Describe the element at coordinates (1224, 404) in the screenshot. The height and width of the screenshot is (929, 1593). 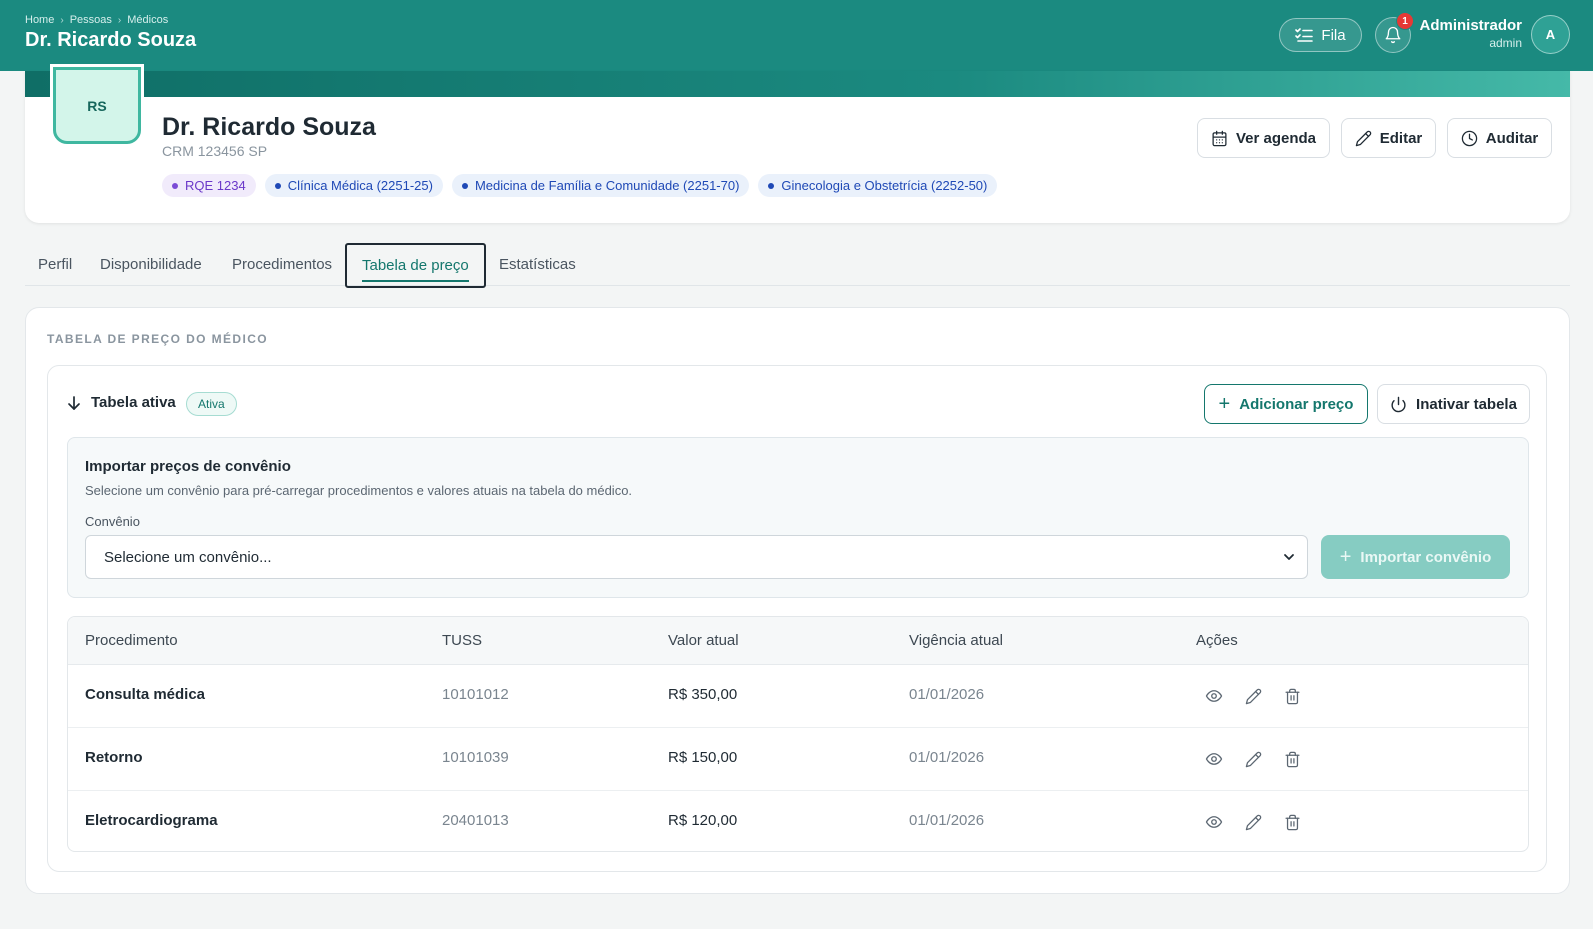
I see `plus-icon: +` at that location.